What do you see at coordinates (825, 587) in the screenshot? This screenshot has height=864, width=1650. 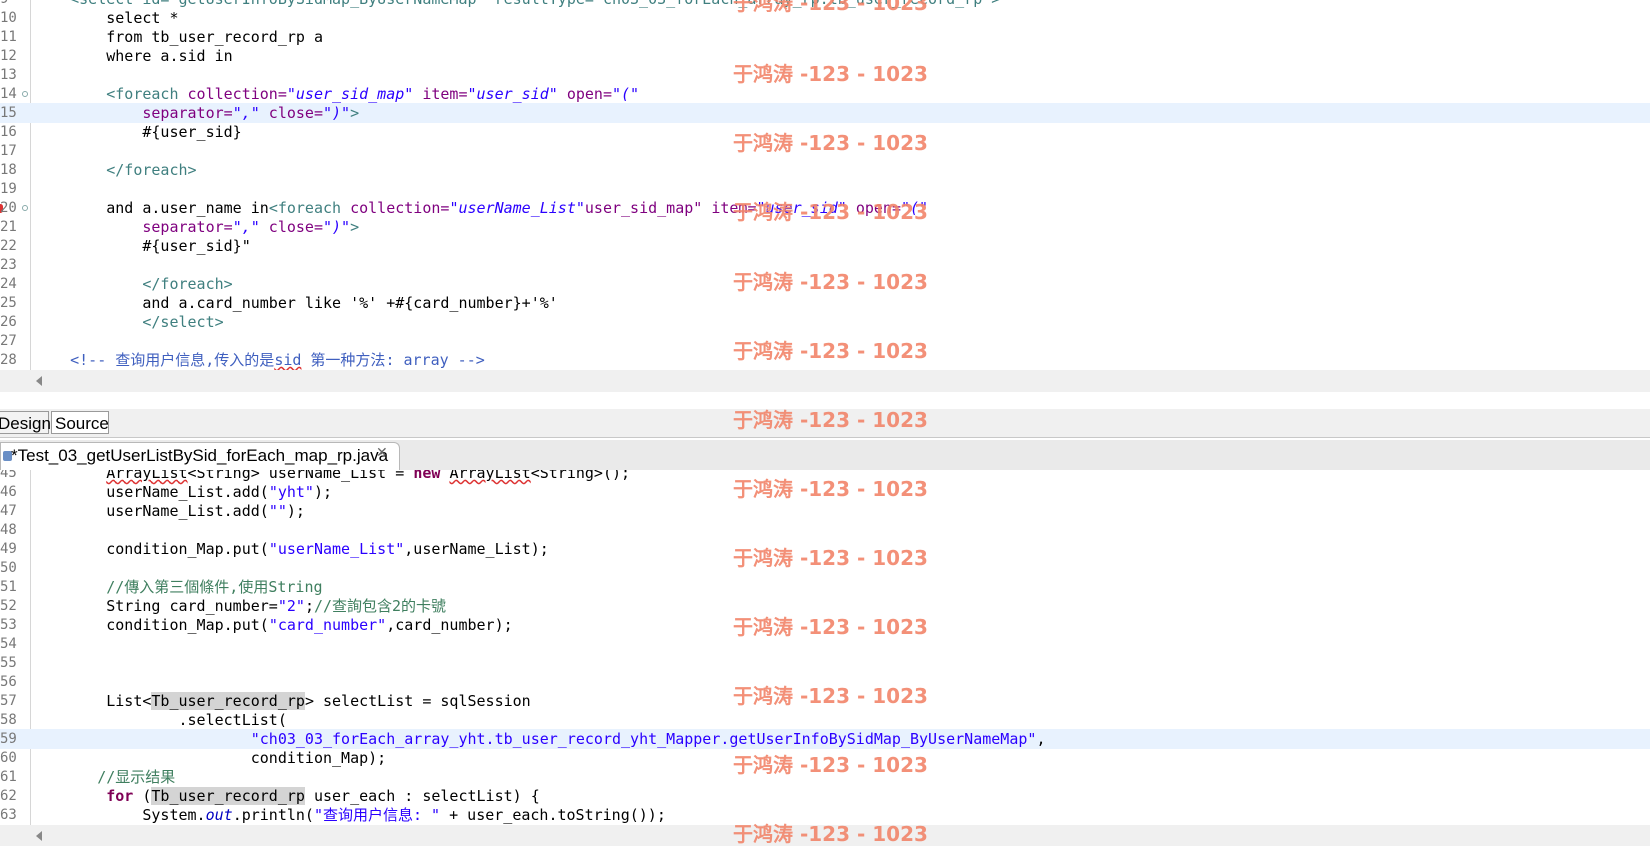 I see `code-line: 51 //傳入第三個條件,使用String` at bounding box center [825, 587].